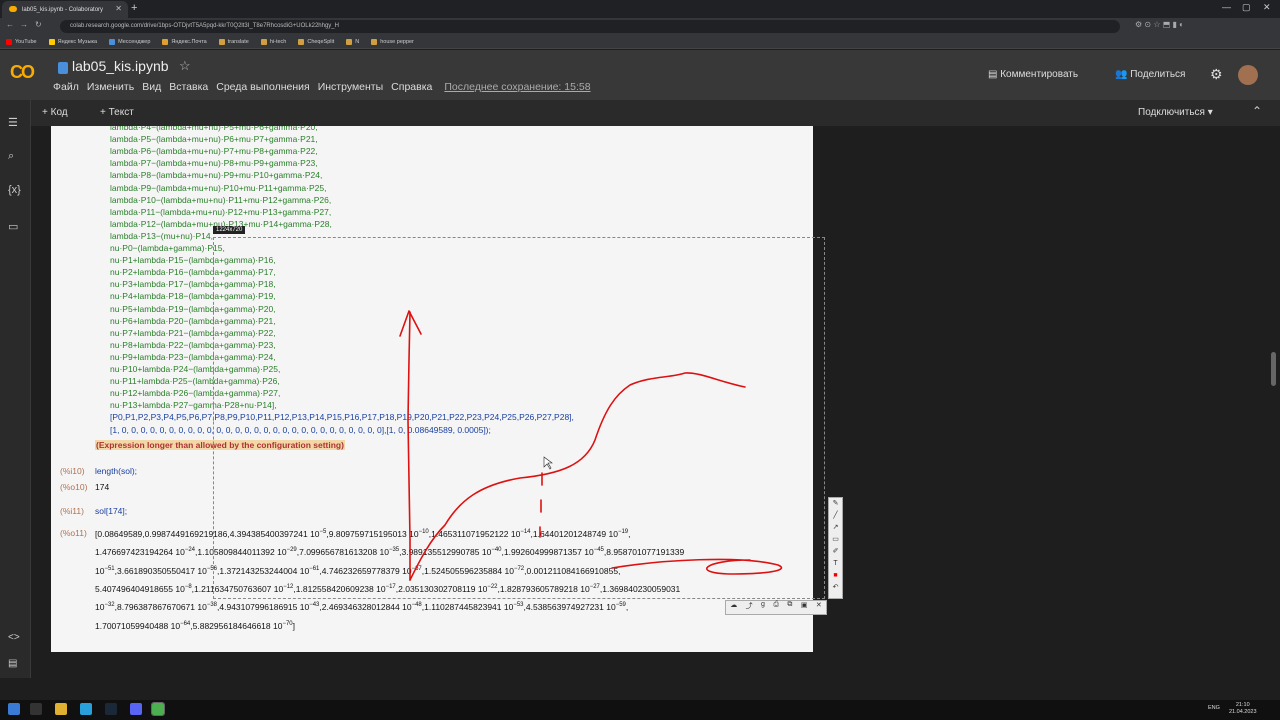  Describe the element at coordinates (134, 8) in the screenshot. I see `new-tab-icon: +` at that location.